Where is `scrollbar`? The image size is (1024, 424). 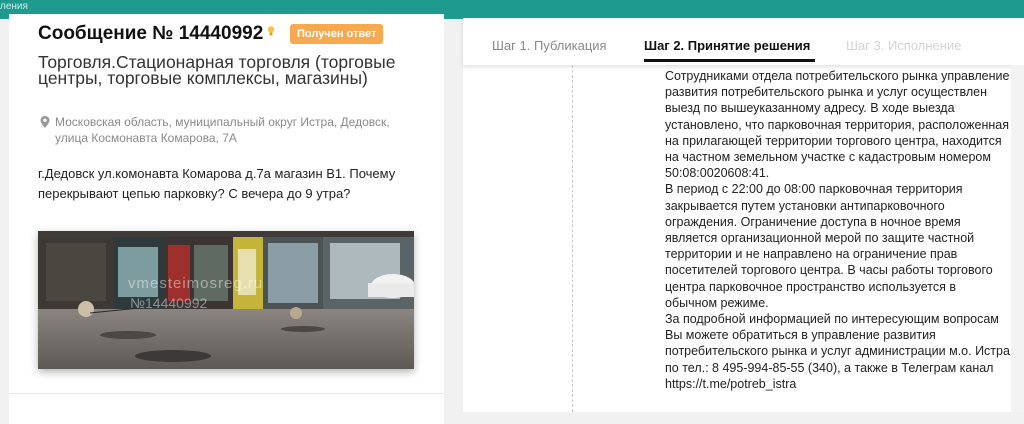
scrollbar is located at coordinates (1017, 238).